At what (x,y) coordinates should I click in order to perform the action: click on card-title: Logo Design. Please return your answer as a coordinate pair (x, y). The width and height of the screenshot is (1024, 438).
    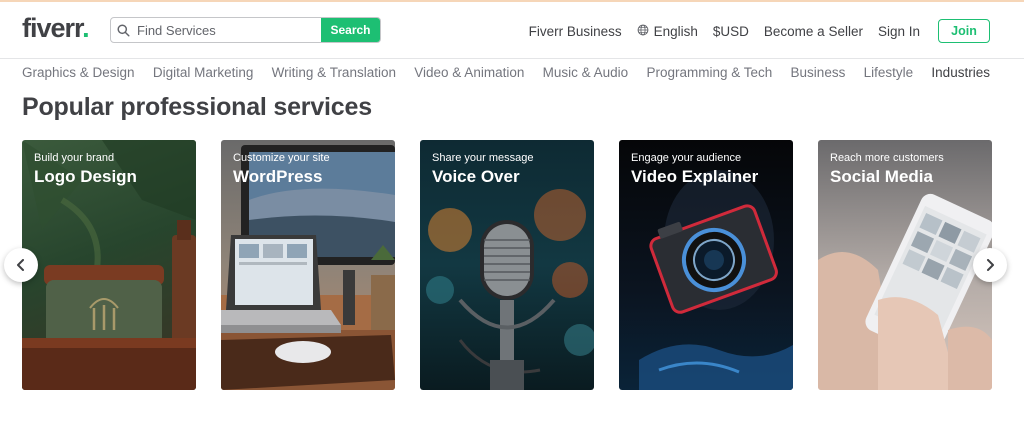
    Looking at the image, I should click on (85, 176).